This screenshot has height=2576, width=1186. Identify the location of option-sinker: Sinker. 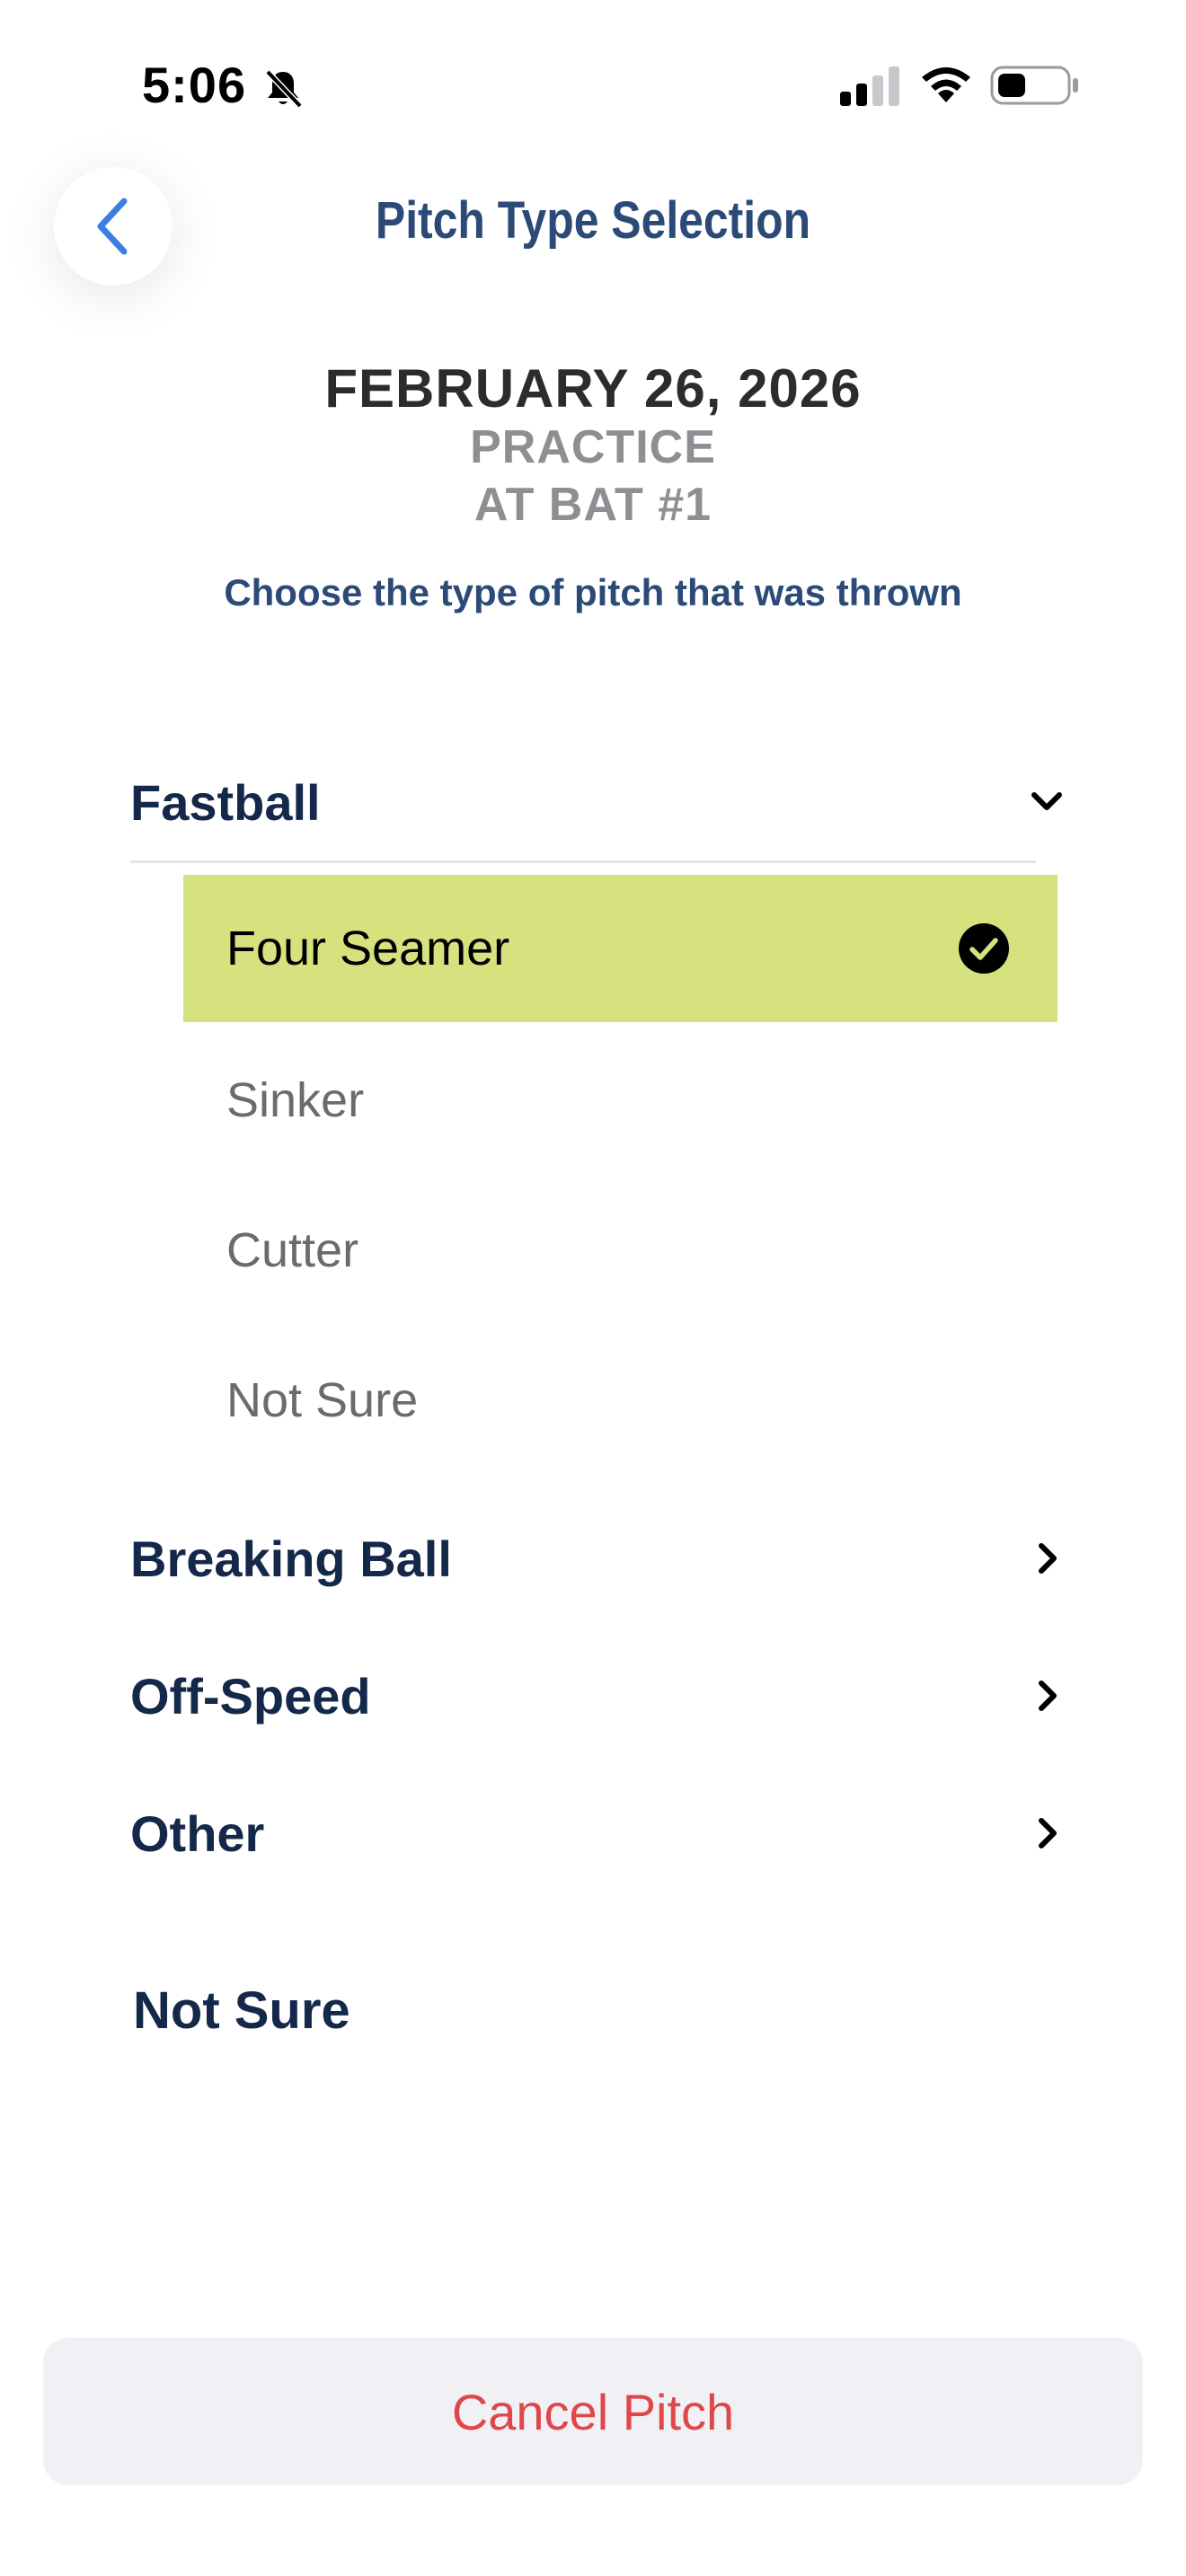
(620, 1100).